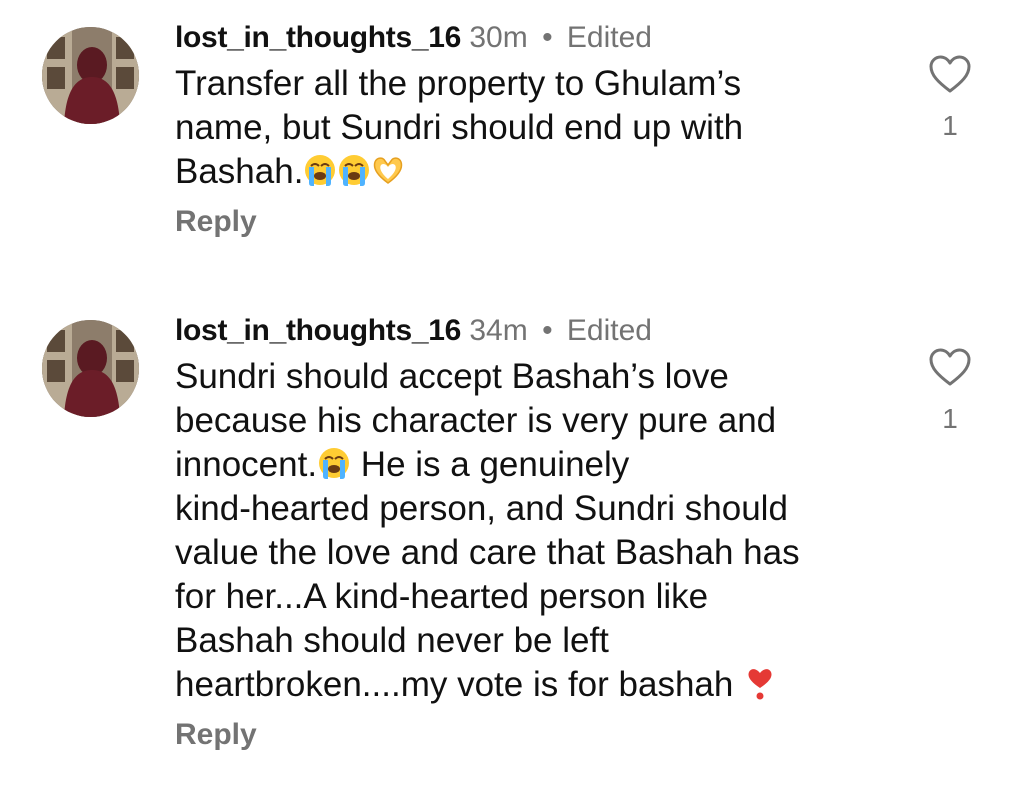 The height and width of the screenshot is (796, 1024). What do you see at coordinates (490, 464) in the screenshot?
I see `comment-line: He is a genuinely` at bounding box center [490, 464].